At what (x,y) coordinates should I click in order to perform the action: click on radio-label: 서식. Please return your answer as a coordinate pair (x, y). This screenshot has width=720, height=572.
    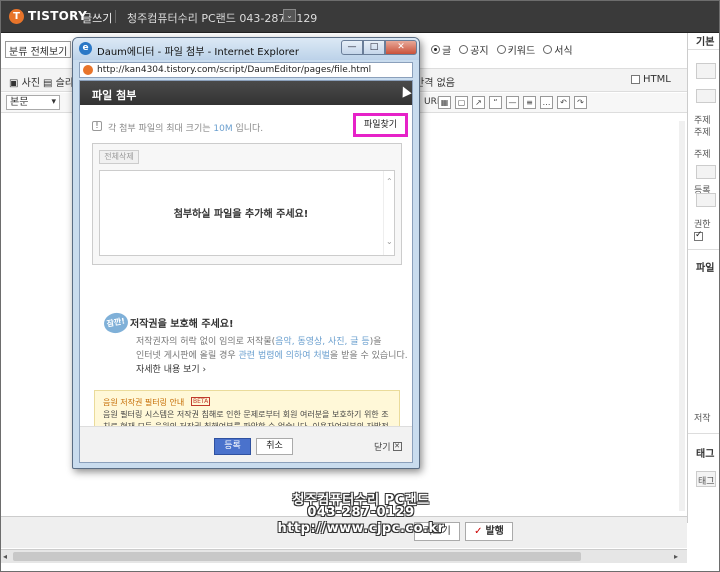
    Looking at the image, I should click on (563, 51).